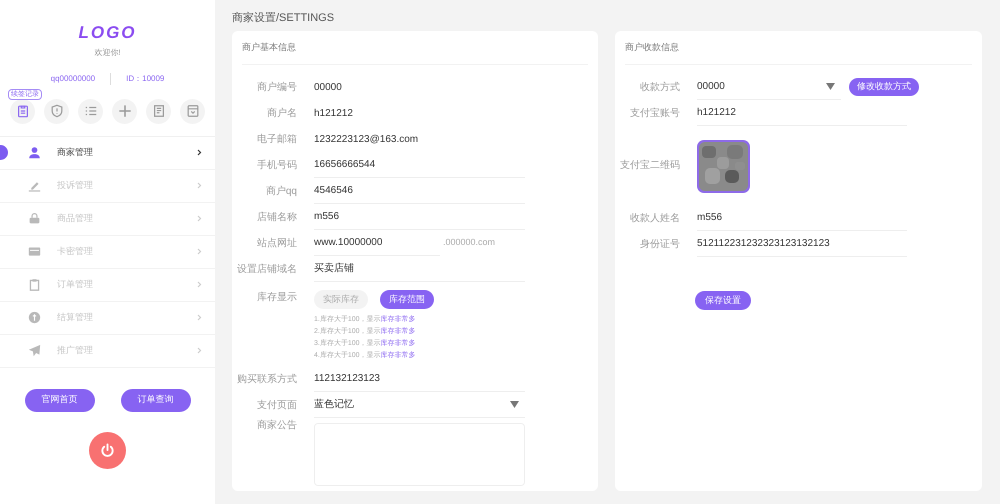  I want to click on field-label: 商户qq, so click(280, 191).